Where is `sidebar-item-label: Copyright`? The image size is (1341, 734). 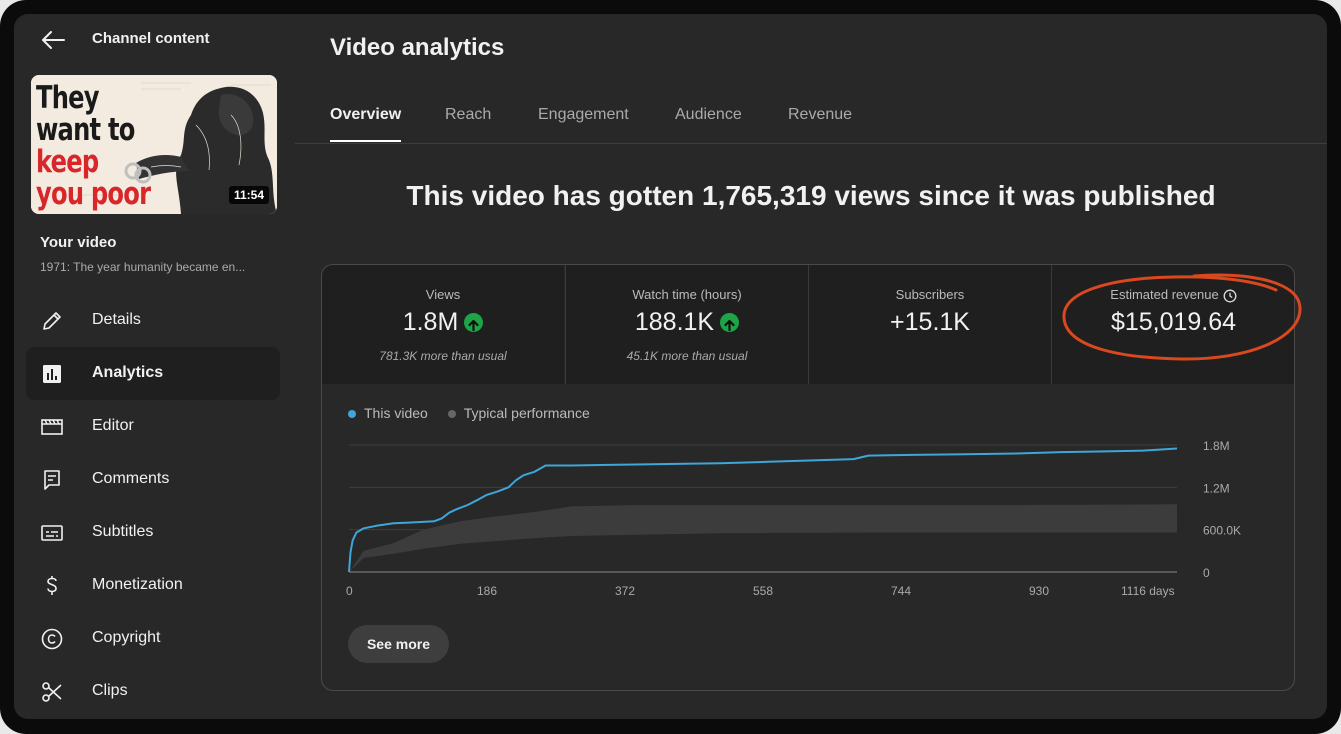 sidebar-item-label: Copyright is located at coordinates (126, 637).